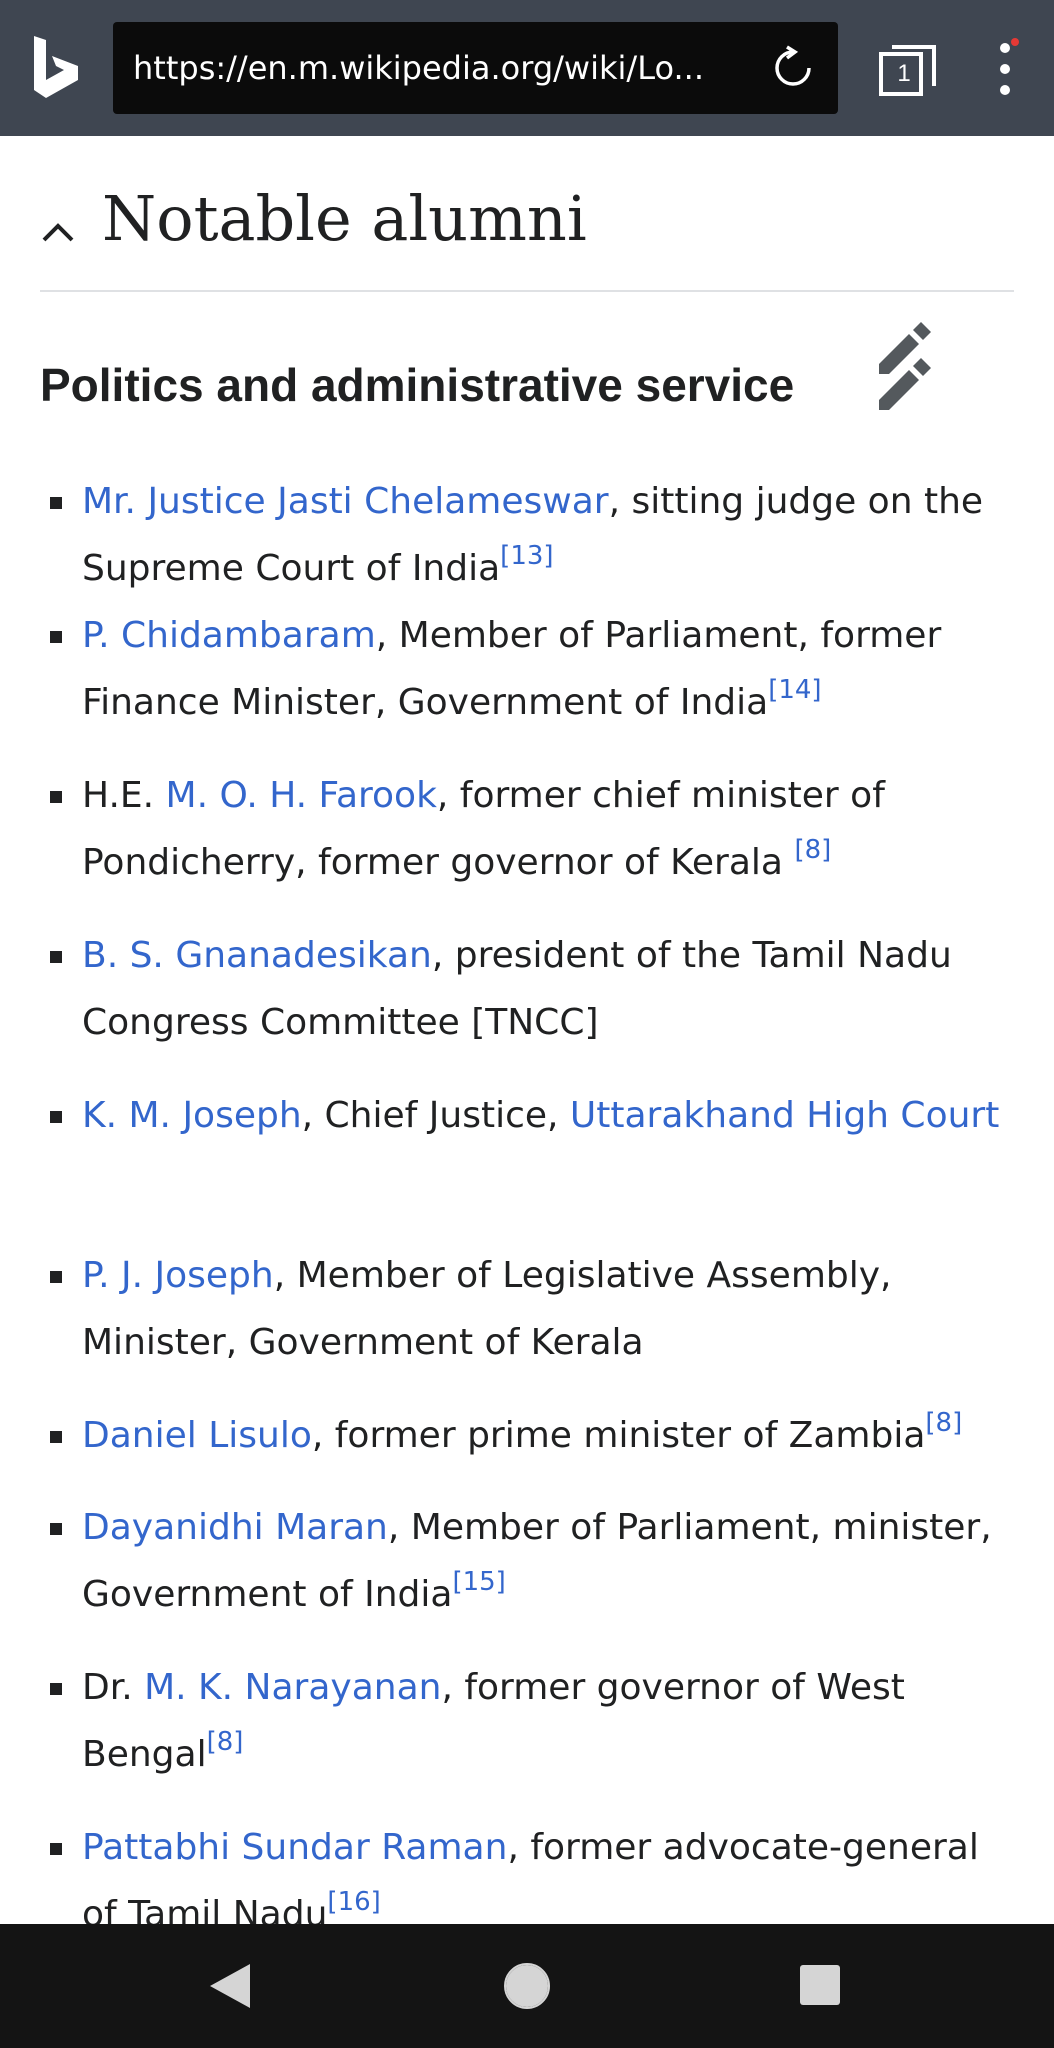  Describe the element at coordinates (178, 1275) in the screenshot. I see `article-link: P. J. Joseph` at that location.